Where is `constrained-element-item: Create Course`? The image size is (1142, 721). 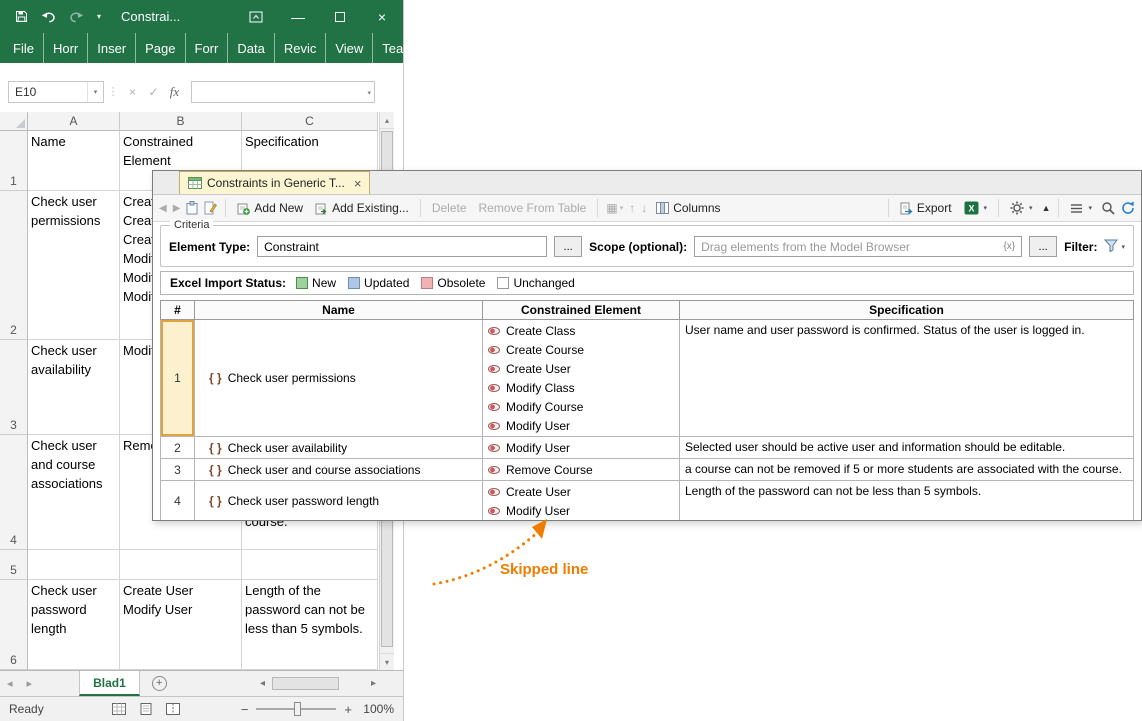 constrained-element-item: Create Course is located at coordinates (581, 349).